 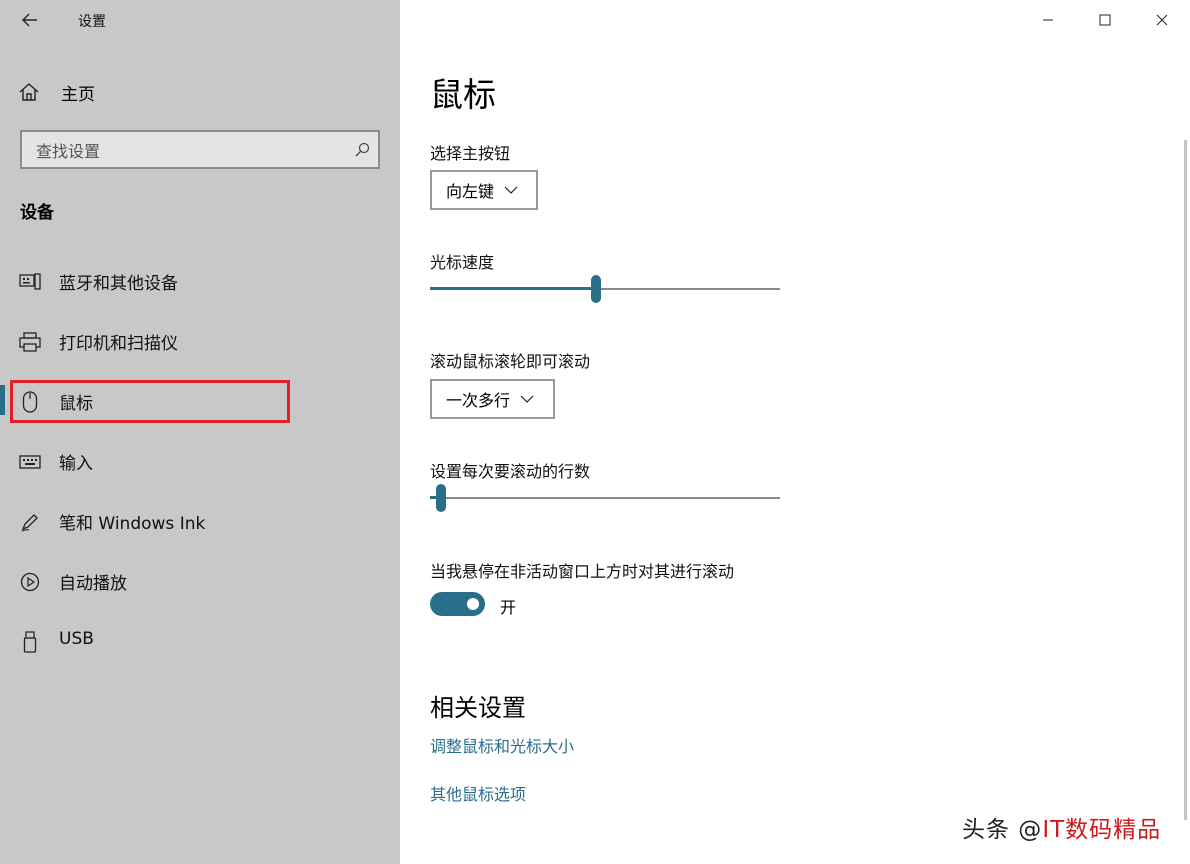 I want to click on inactive-scroll-toggle, so click(x=457, y=604).